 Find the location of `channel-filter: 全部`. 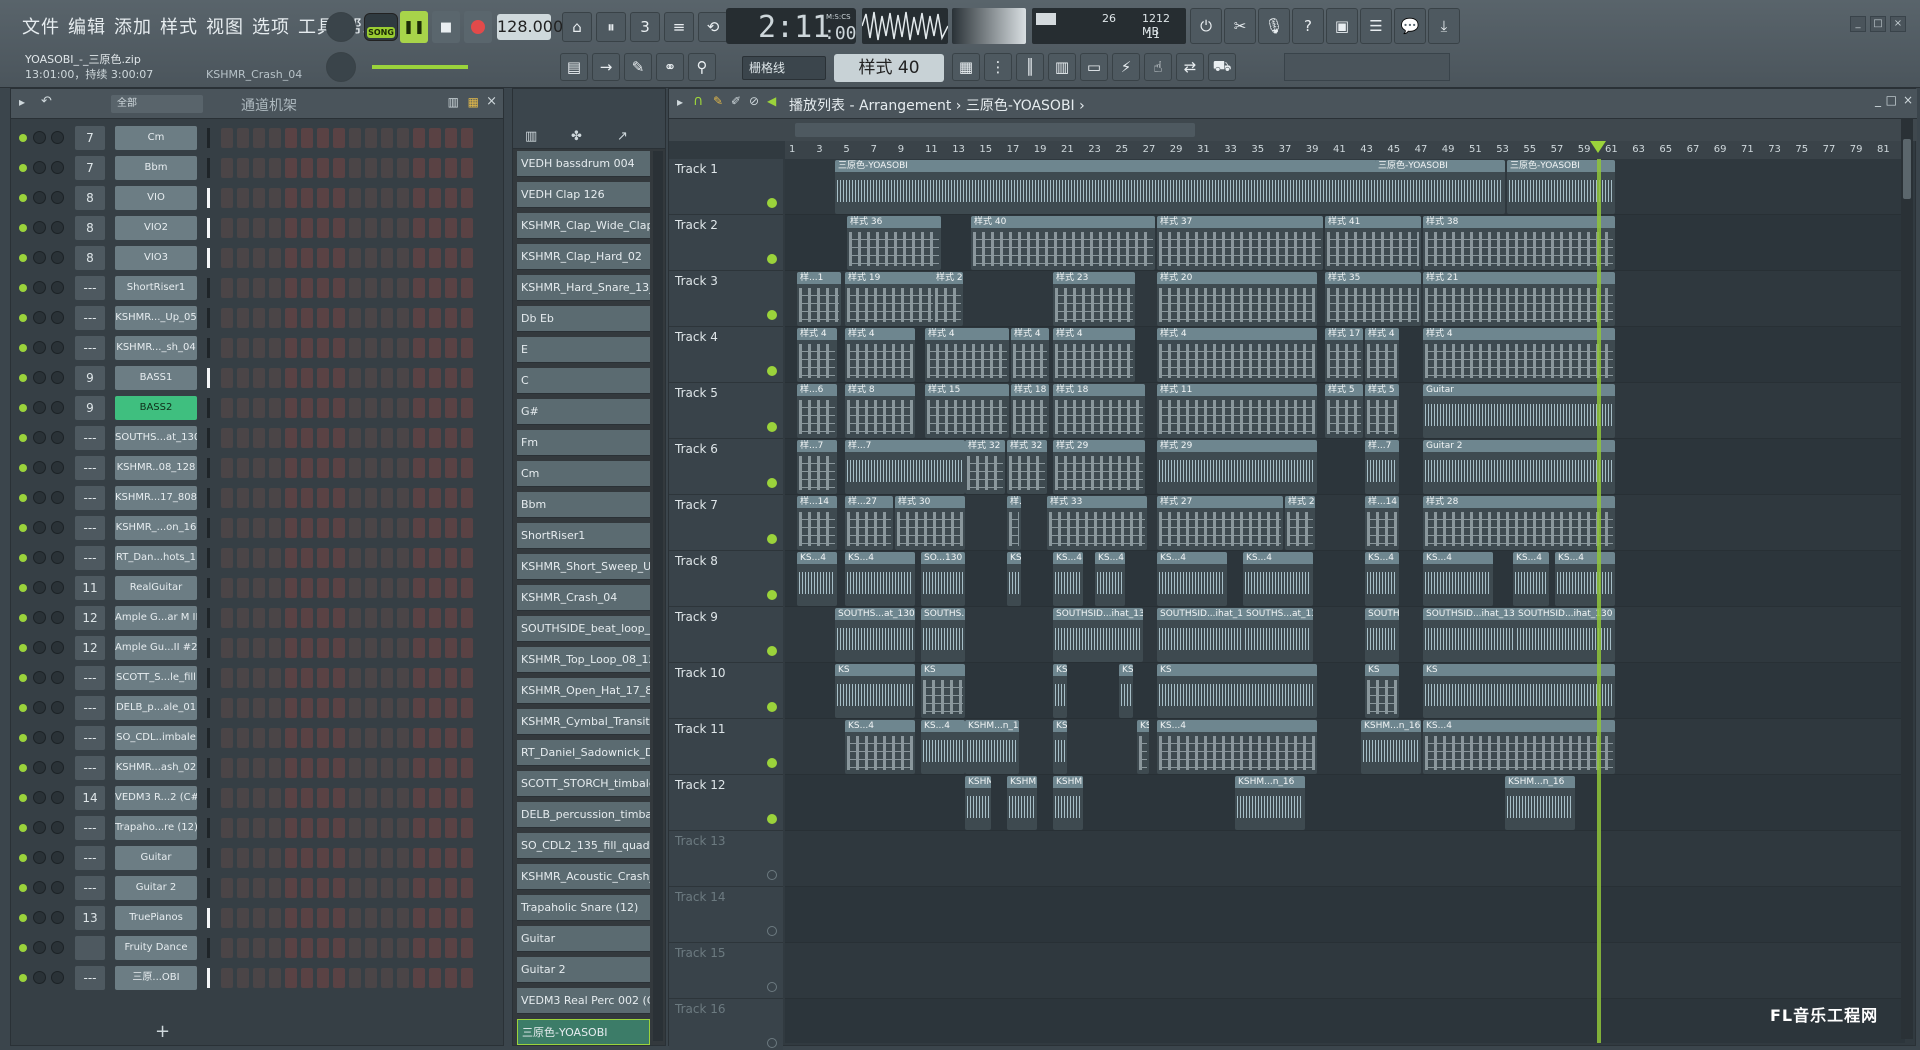

channel-filter: 全部 is located at coordinates (157, 104).